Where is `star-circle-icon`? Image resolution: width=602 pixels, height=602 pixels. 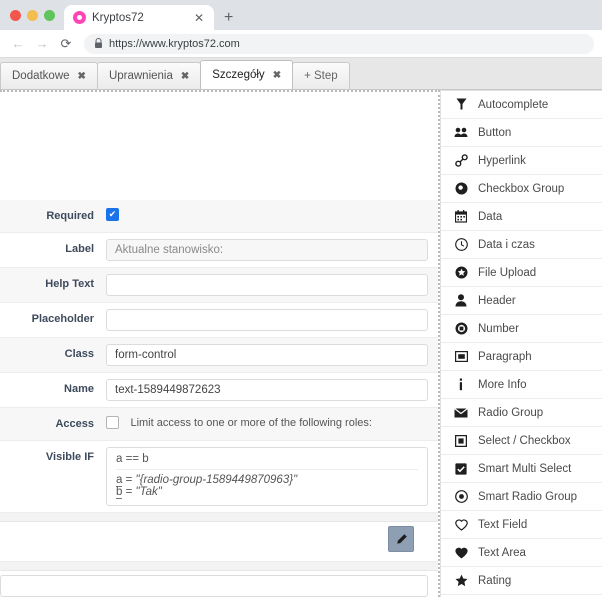 star-circle-icon is located at coordinates (461, 272).